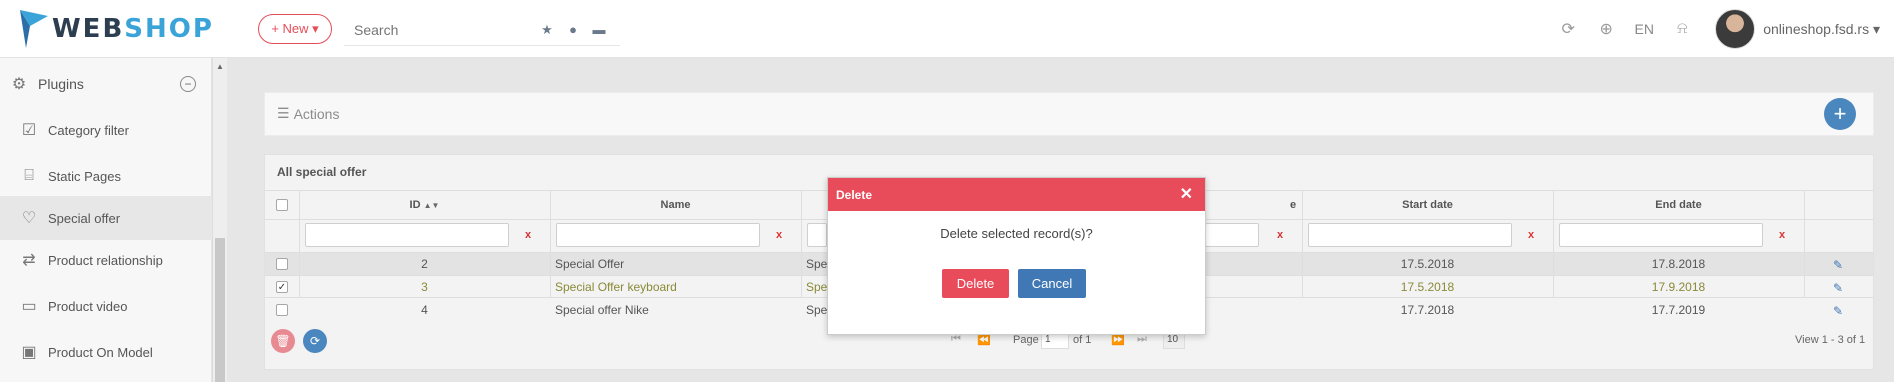 This screenshot has width=1894, height=382. I want to click on column-header-type: e, so click(1293, 205).